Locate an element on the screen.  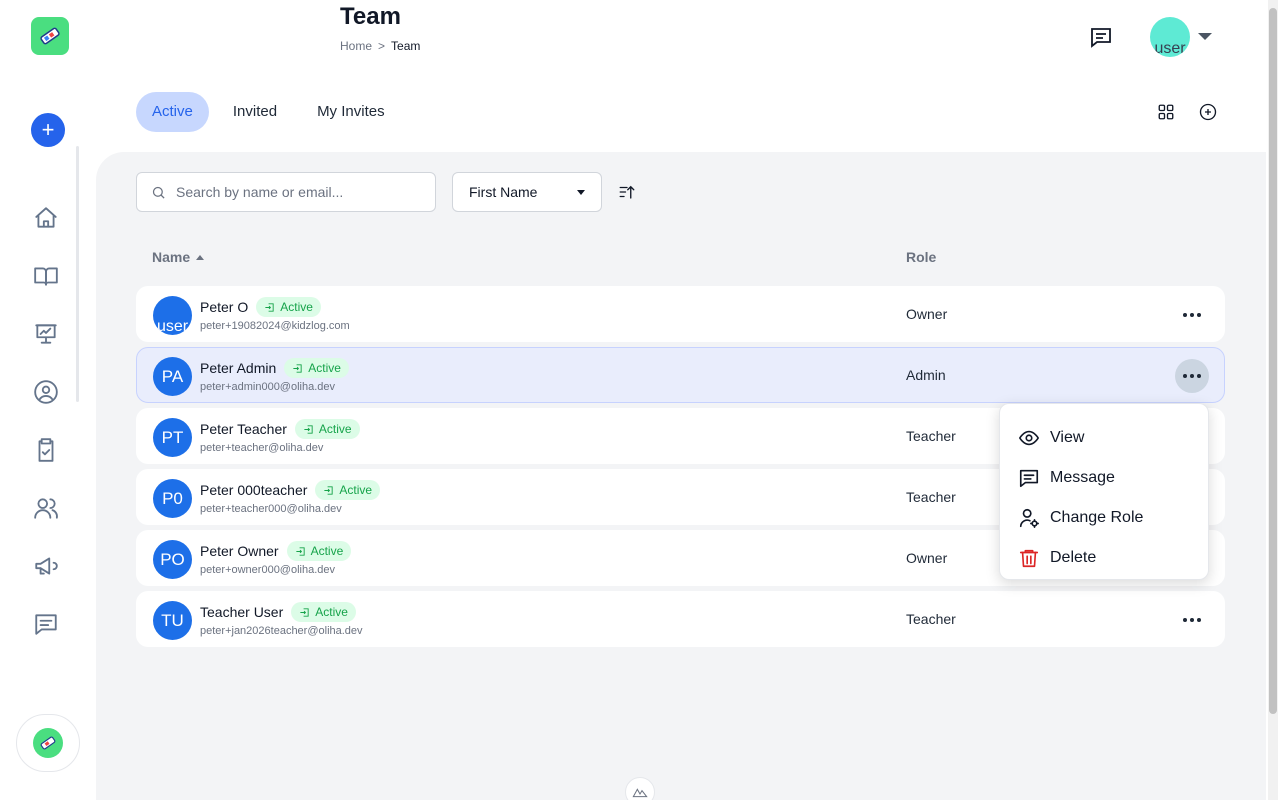
member-name-line: Peter Admin Active is located at coordinates (274, 368).